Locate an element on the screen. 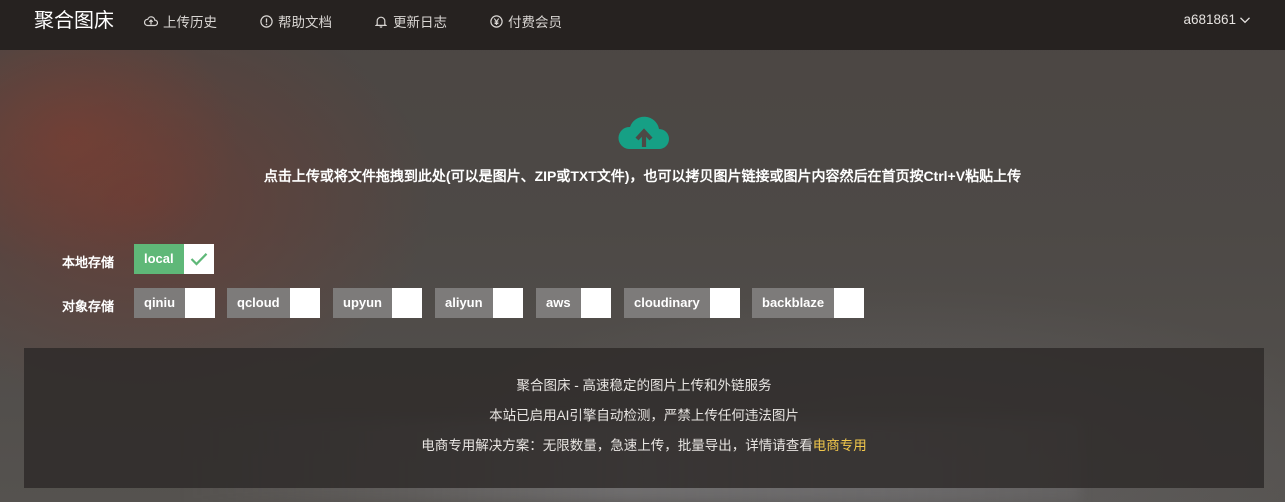 The image size is (1285, 502). nav-label: 付费会员 is located at coordinates (535, 22).